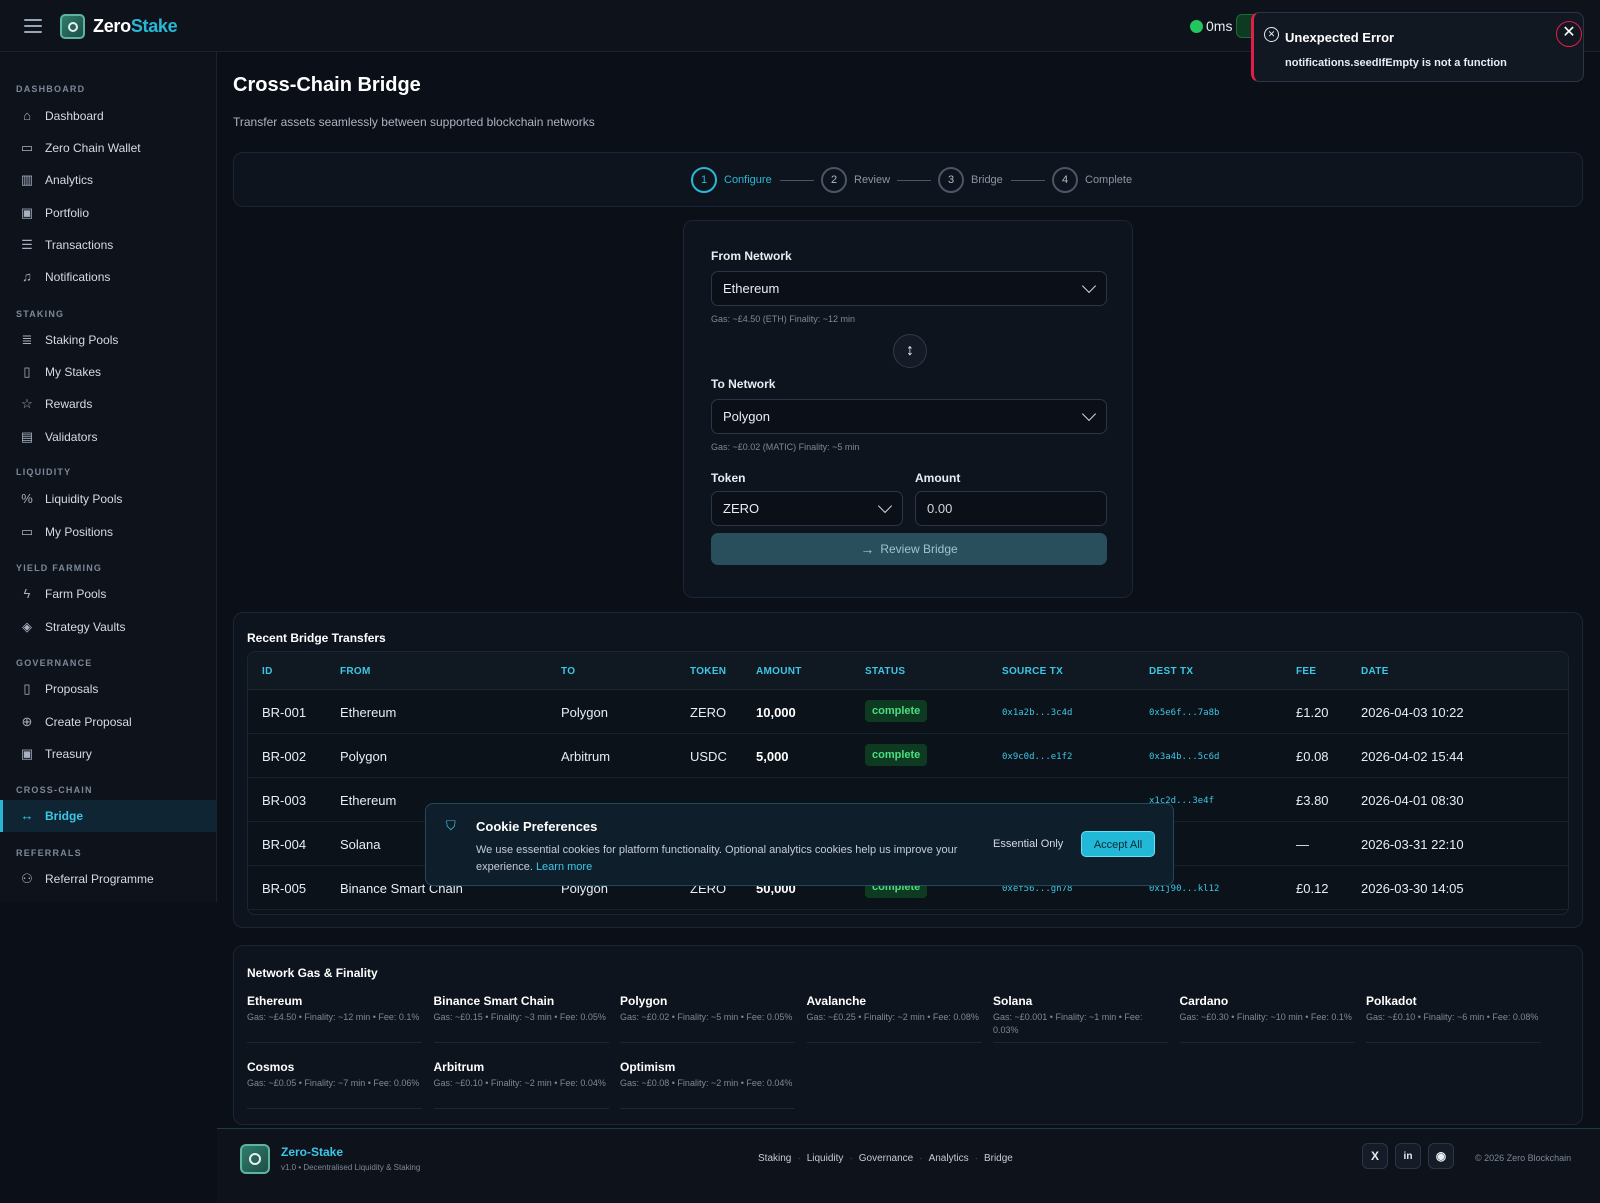 The width and height of the screenshot is (1600, 1203). What do you see at coordinates (108, 340) in the screenshot?
I see `sidebar-item-staking-pools: ≣ Staking Pools` at bounding box center [108, 340].